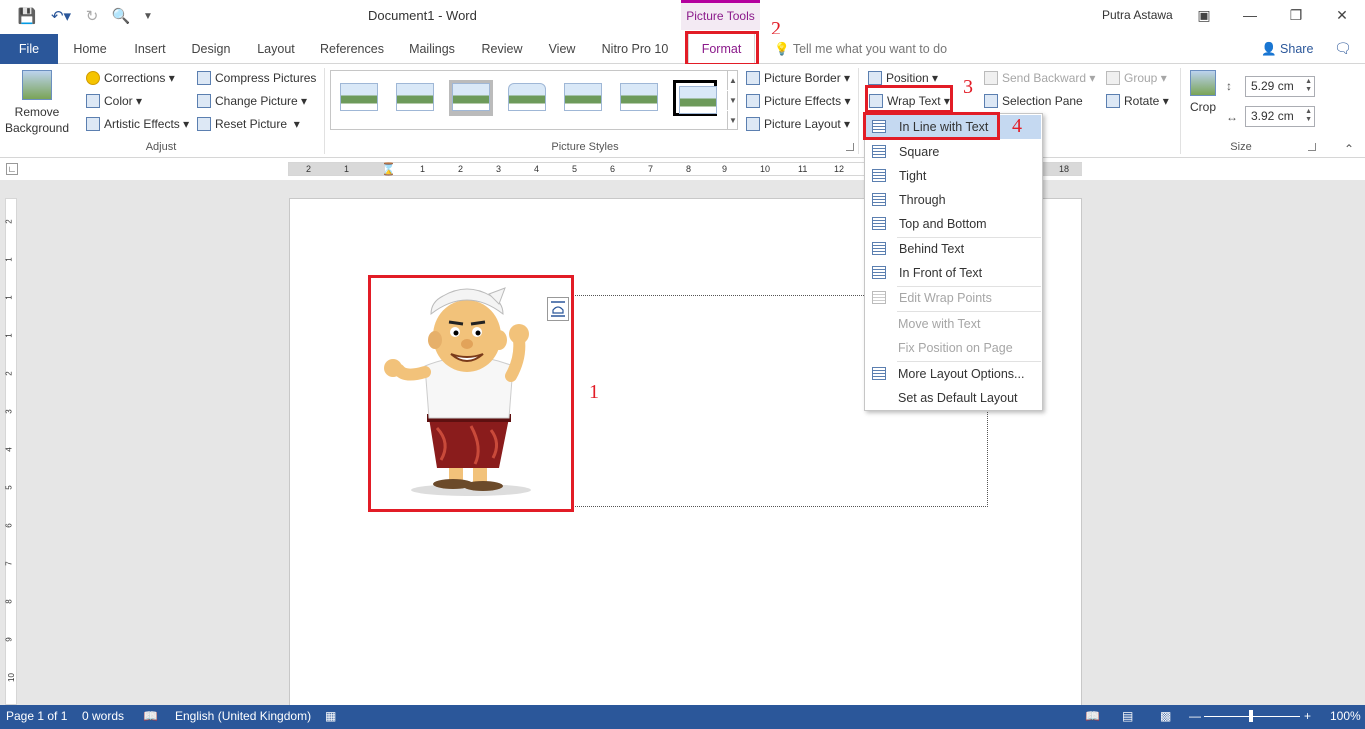 The height and width of the screenshot is (729, 1365). What do you see at coordinates (850, 147) in the screenshot?
I see `picture-styles-launcher-icon` at bounding box center [850, 147].